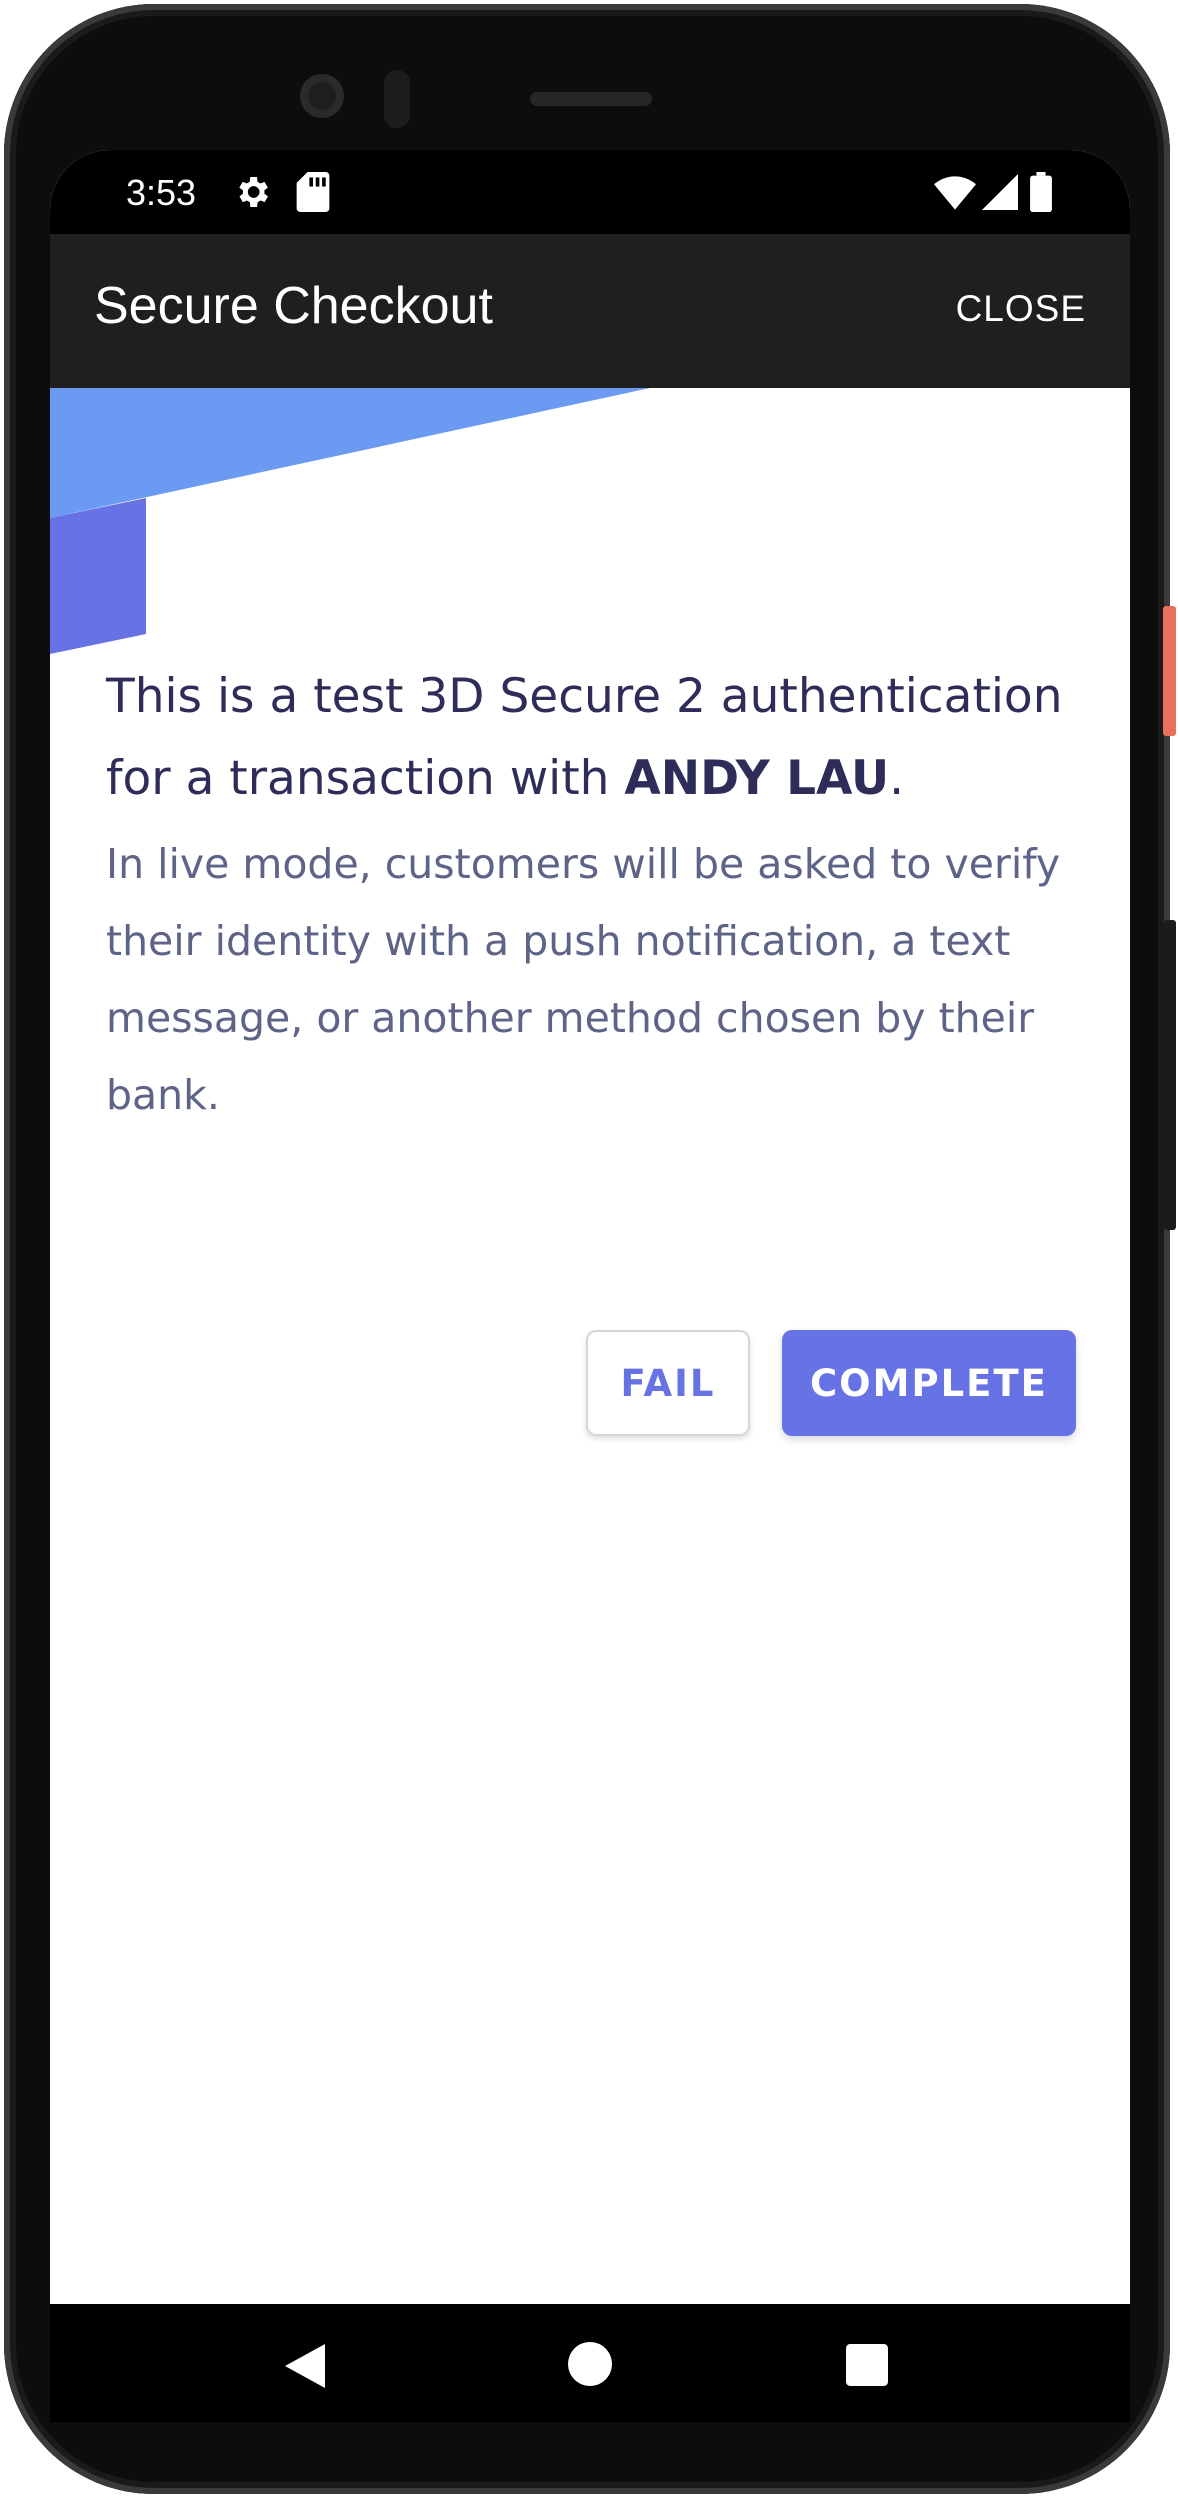 The image size is (1178, 2498). What do you see at coordinates (322, 96) in the screenshot?
I see `front-camera` at bounding box center [322, 96].